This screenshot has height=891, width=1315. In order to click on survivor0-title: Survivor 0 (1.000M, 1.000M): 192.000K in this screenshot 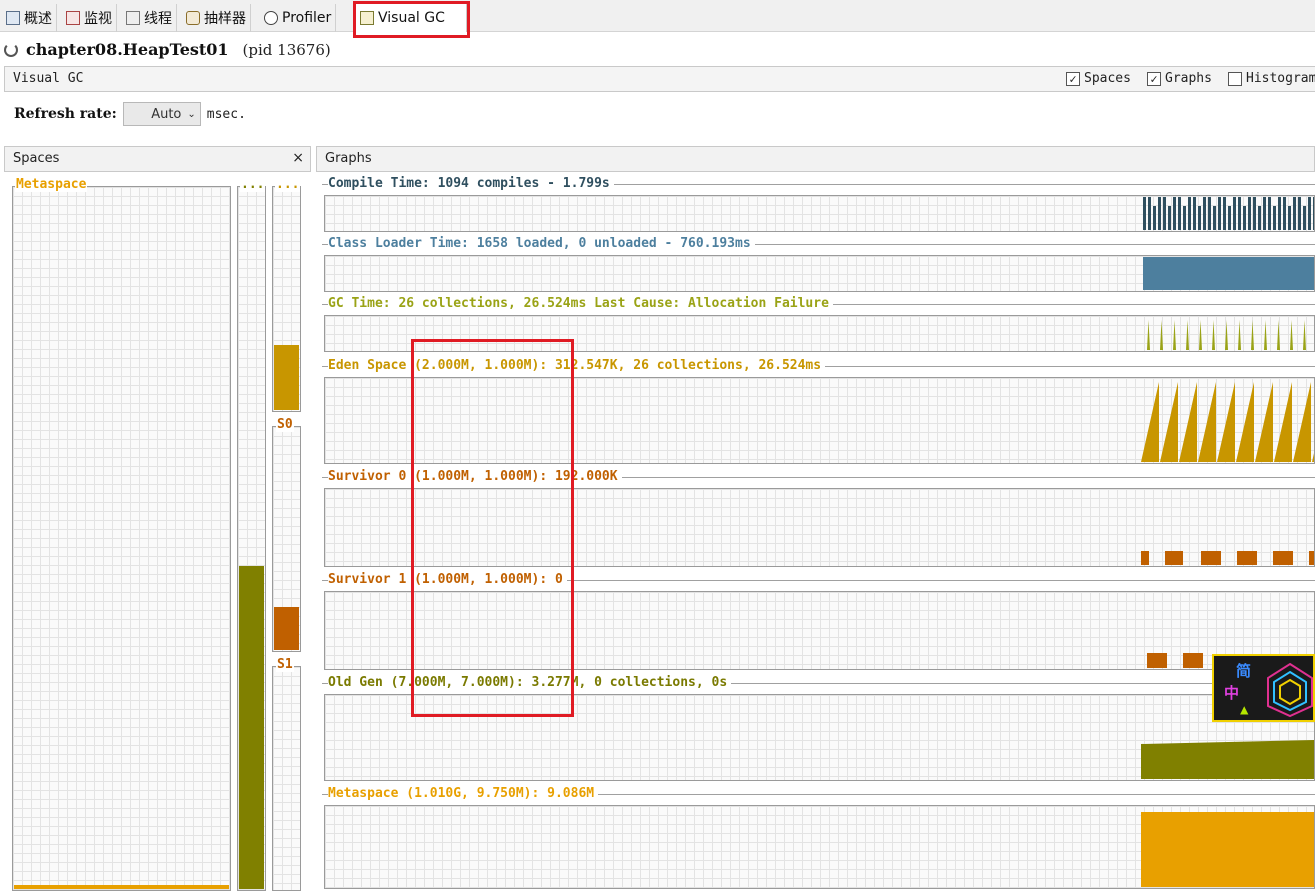, I will do `click(475, 476)`.